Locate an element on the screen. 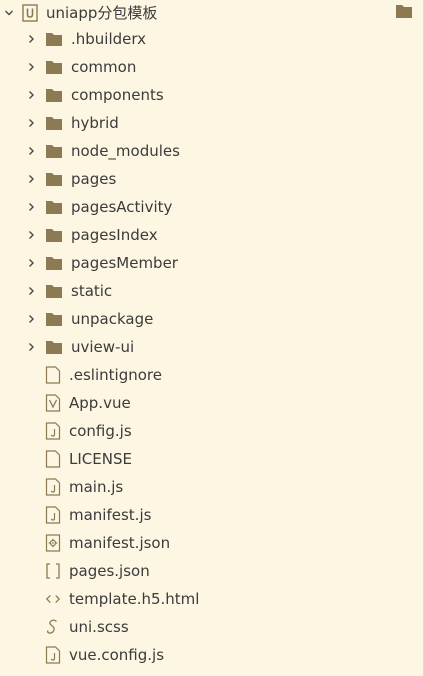 This screenshot has width=424, height=676. html-file-icon is located at coordinates (53, 599).